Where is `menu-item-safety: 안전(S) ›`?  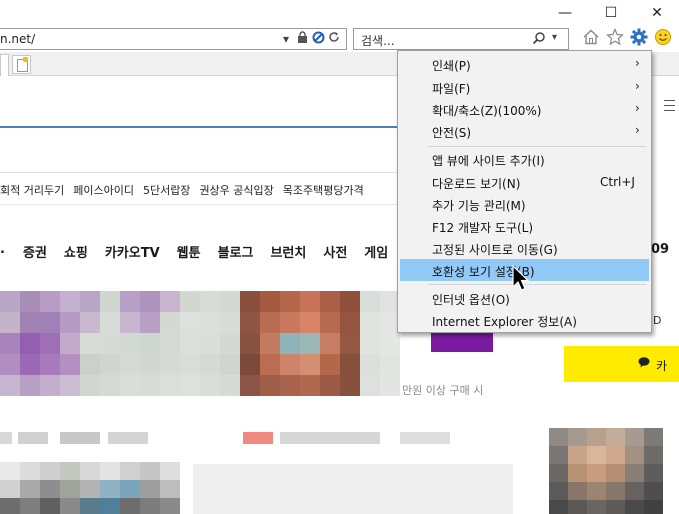 menu-item-safety: 안전(S) › is located at coordinates (524, 131).